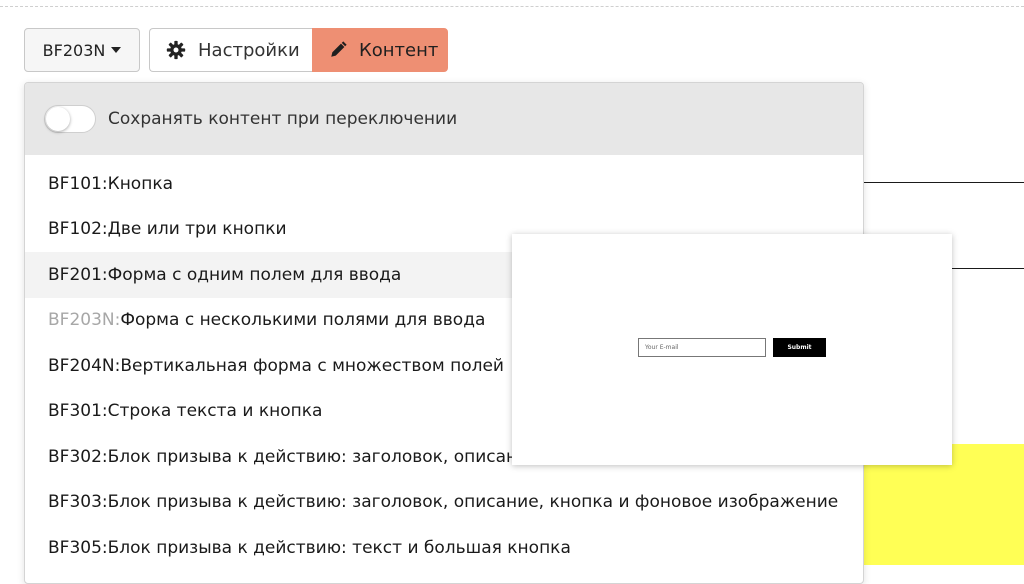 The image size is (1024, 584). Describe the element at coordinates (399, 50) in the screenshot. I see `content-tab-label: Контент` at that location.